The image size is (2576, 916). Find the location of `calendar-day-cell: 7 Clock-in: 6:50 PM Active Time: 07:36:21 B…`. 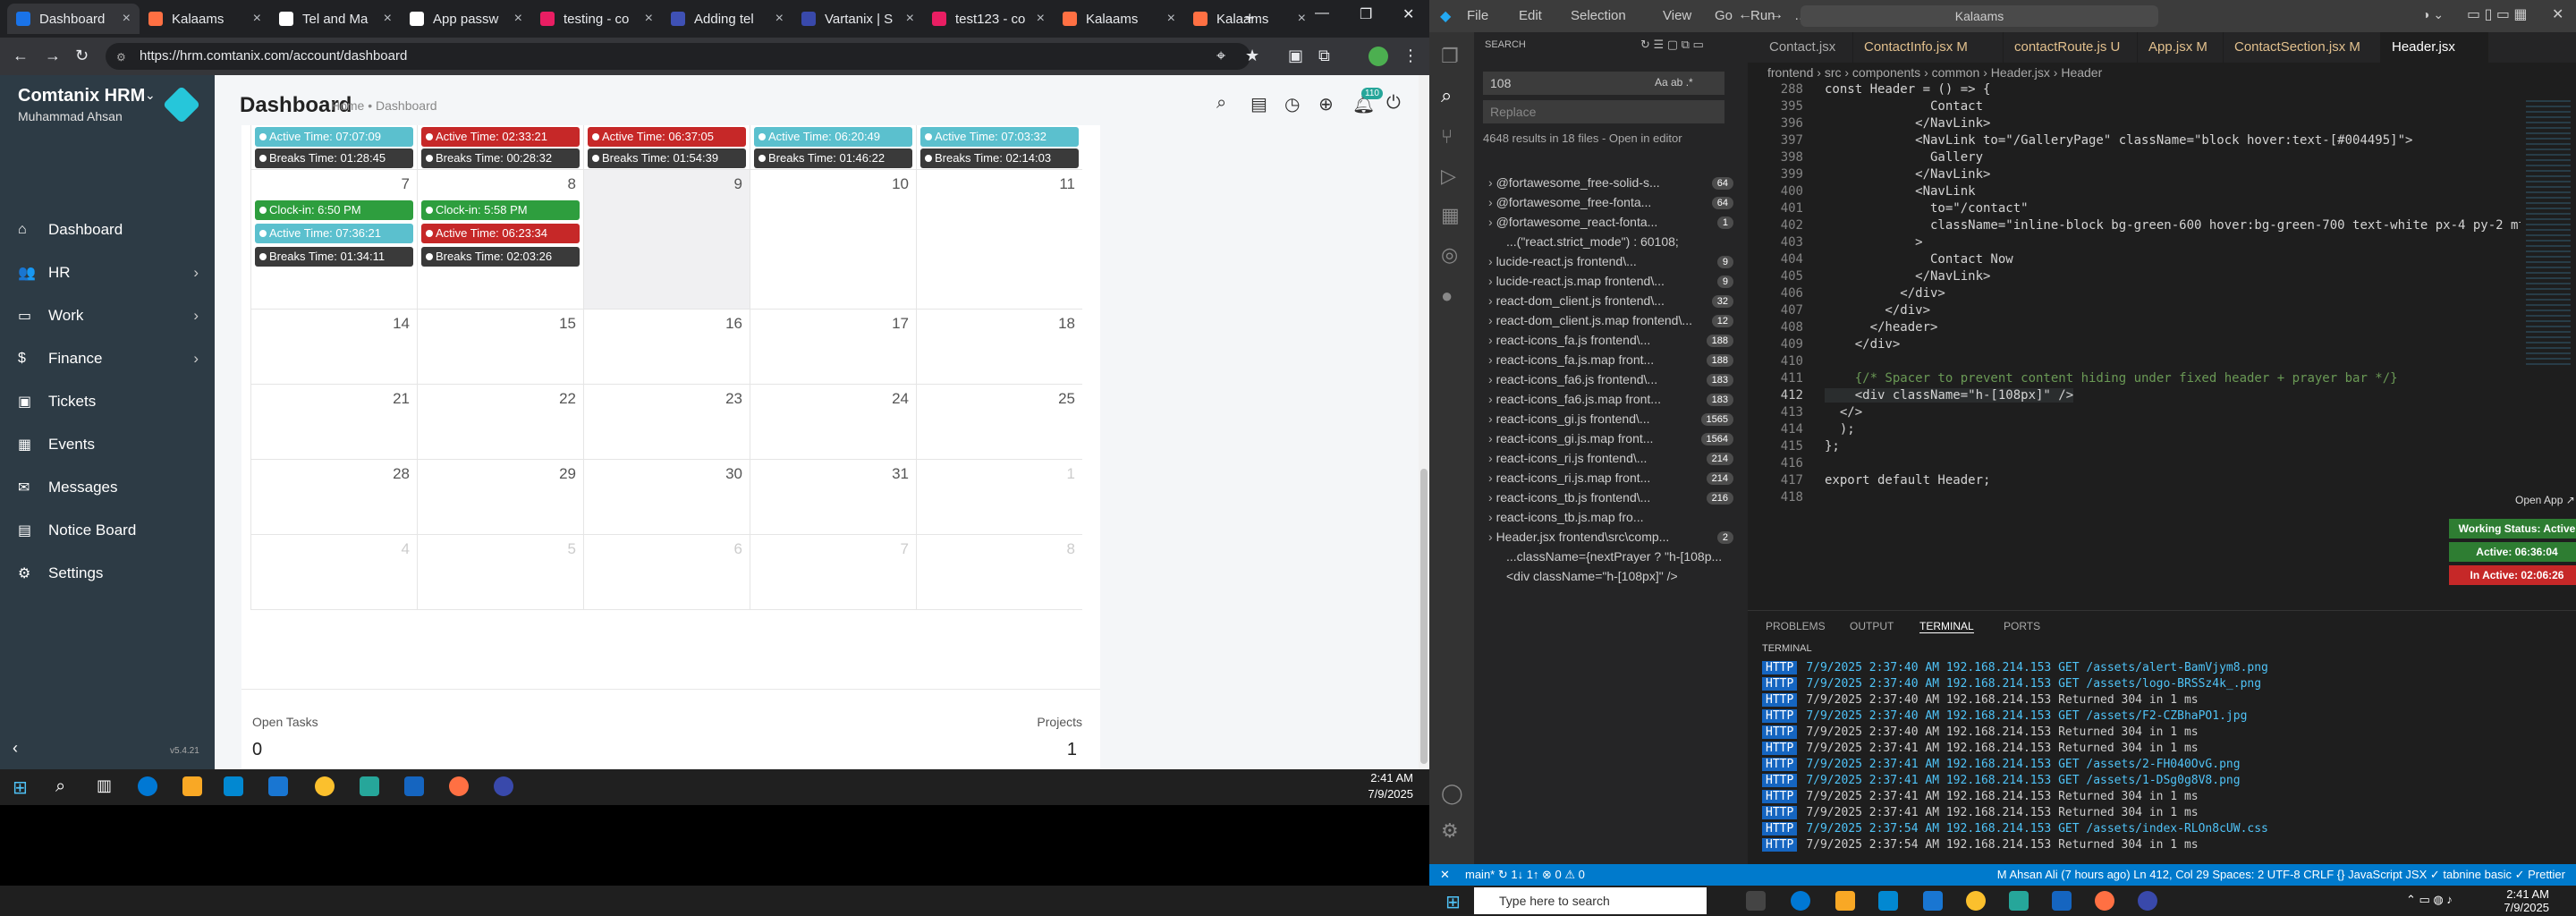

calendar-day-cell: 7 Clock-in: 6:50 PM Active Time: 07:36:21 B… is located at coordinates (333, 240).